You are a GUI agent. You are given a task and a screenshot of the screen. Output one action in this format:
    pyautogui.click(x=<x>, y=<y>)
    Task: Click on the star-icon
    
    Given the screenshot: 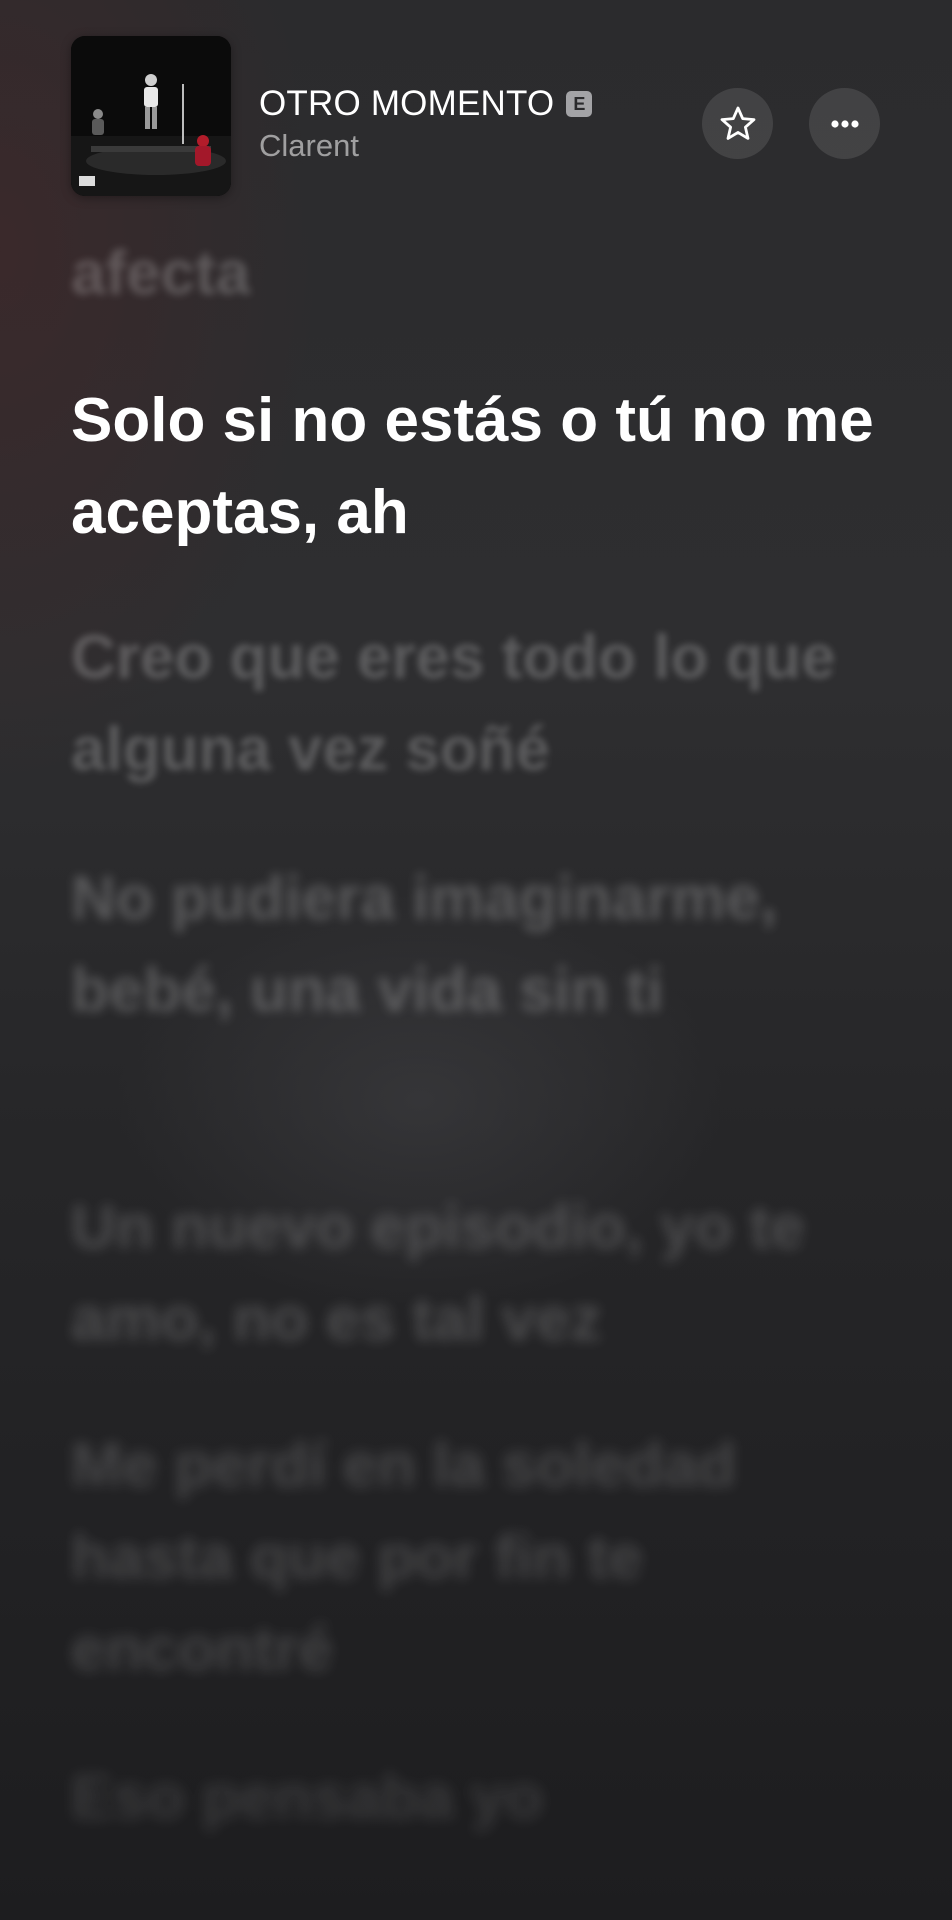 What is the action you would take?
    pyautogui.click(x=737, y=123)
    